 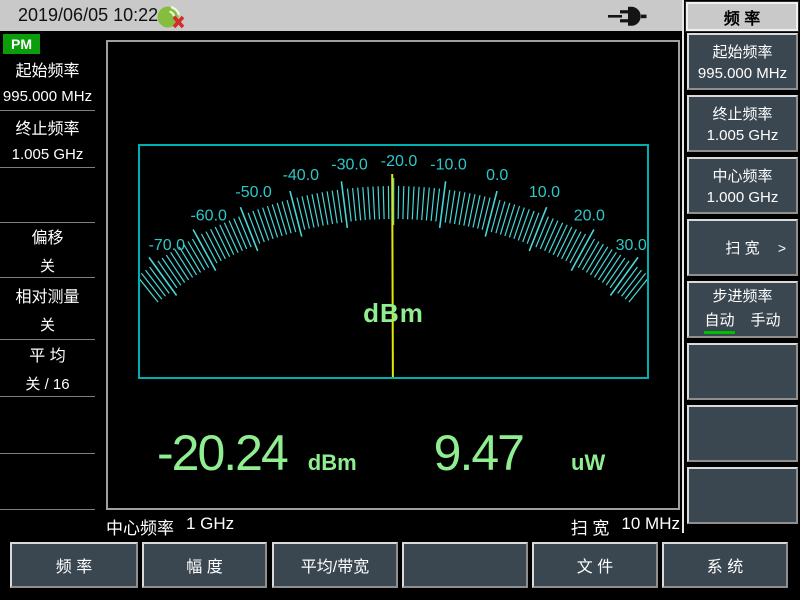 What do you see at coordinates (253, 192) in the screenshot?
I see `svg-text: -50.0` at bounding box center [253, 192].